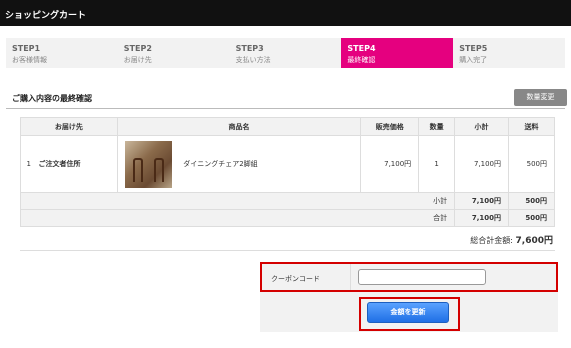 Image resolution: width=571 pixels, height=348 pixels. I want to click on table-header: お届け先 商品名 販売価格 数量 小計 送料, so click(287, 126).